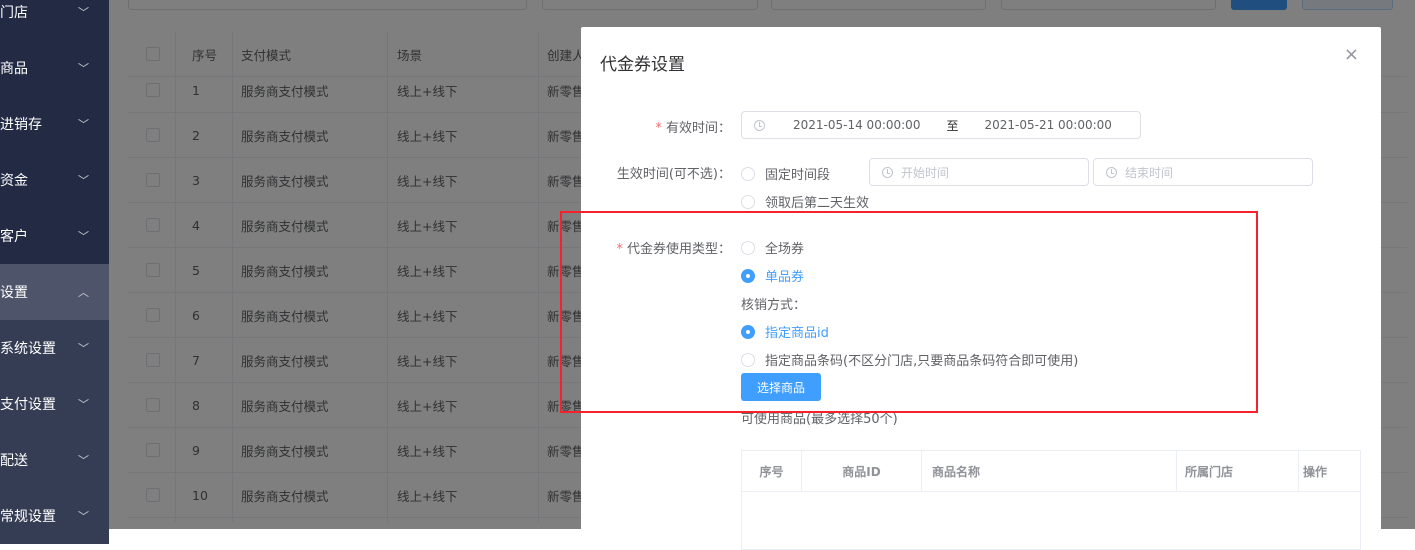  Describe the element at coordinates (1051, 500) in the screenshot. I see `goods-table: 序号 商品ID 商品名称 所属门店 操作` at that location.